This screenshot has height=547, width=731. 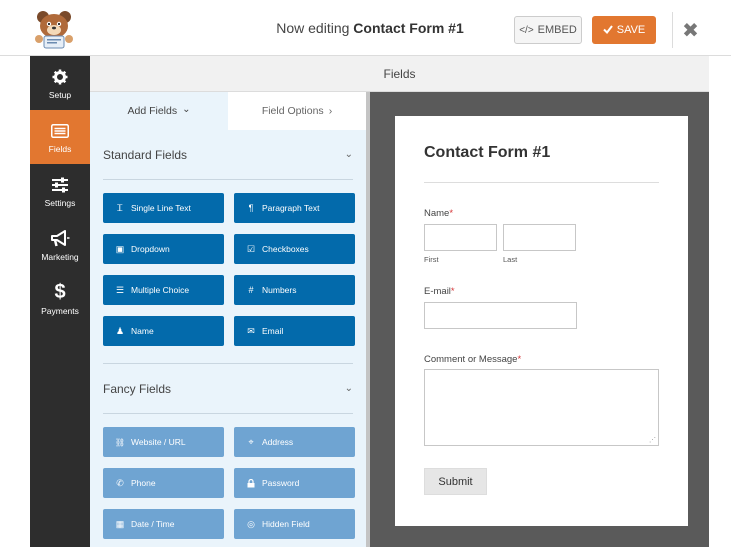 What do you see at coordinates (294, 290) in the screenshot?
I see `field-button-numbers: # Numbers` at bounding box center [294, 290].